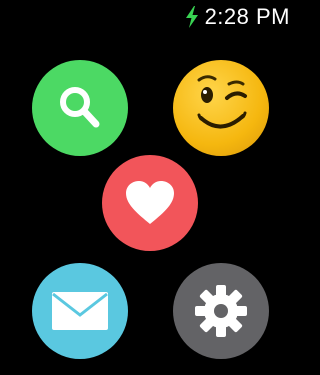  Describe the element at coordinates (192, 17) in the screenshot. I see `charging-icon` at that location.